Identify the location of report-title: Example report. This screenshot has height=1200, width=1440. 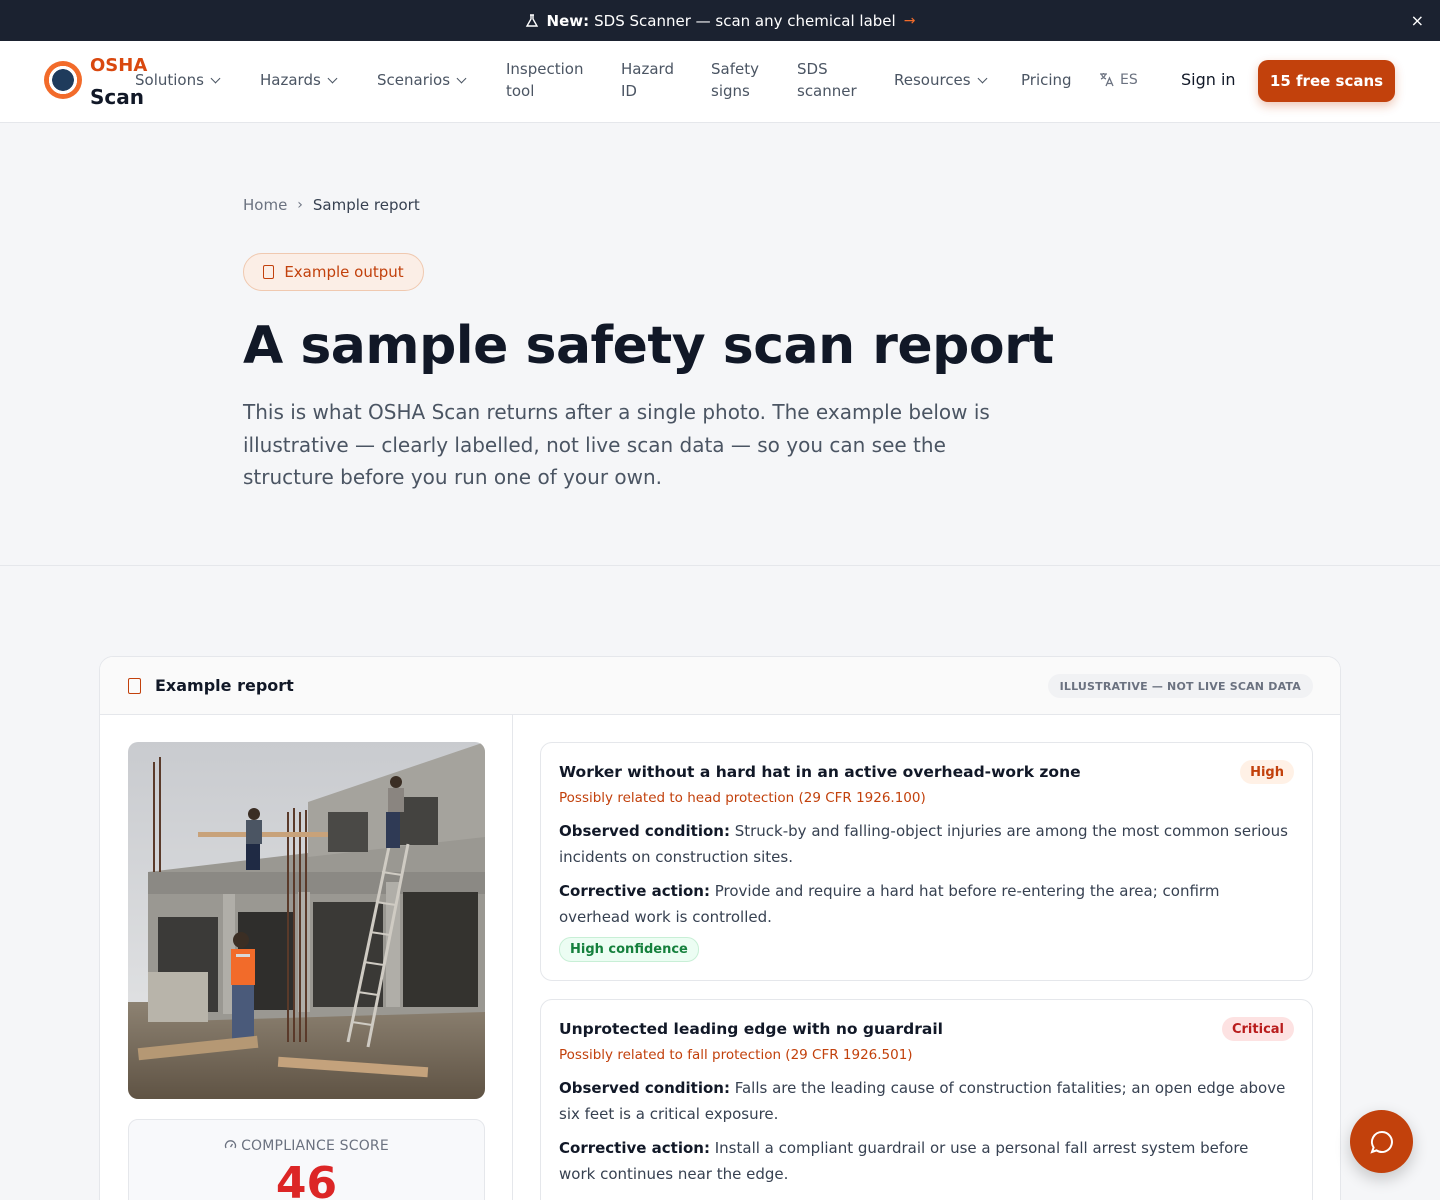
(224, 685).